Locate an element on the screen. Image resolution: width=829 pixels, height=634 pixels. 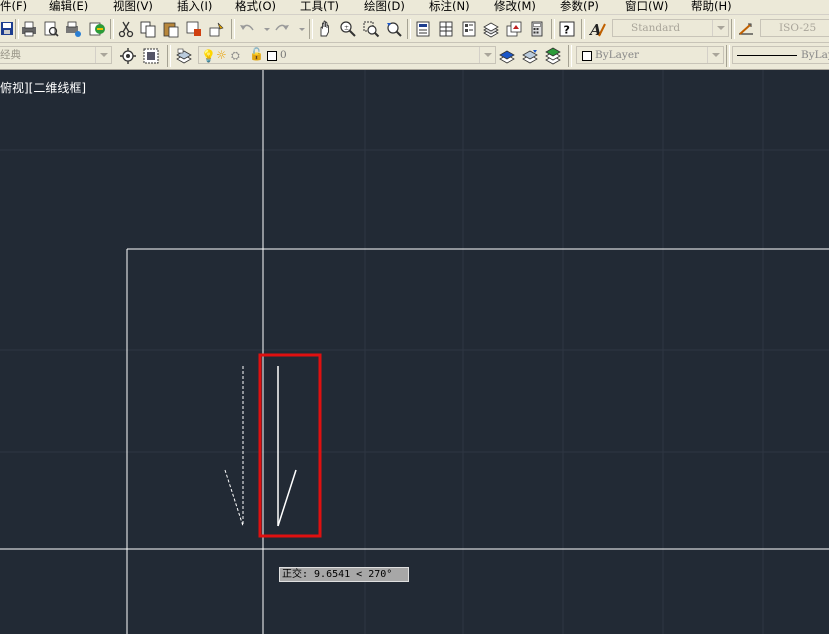
color-value: ByLayer is located at coordinates (617, 55).